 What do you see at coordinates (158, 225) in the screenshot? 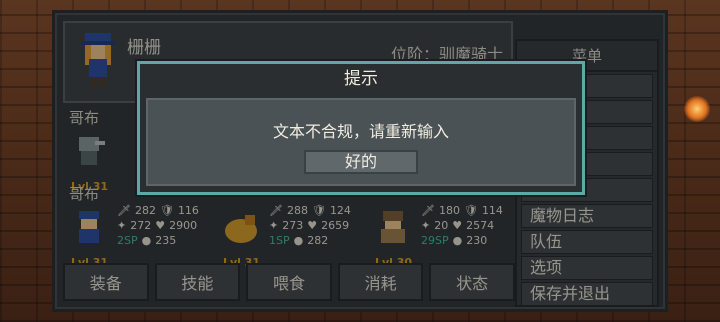
I see `member-stats: 🗡 282 🛡 116 ✦ 272 ♥ 2900 2SP ● 235` at bounding box center [158, 225].